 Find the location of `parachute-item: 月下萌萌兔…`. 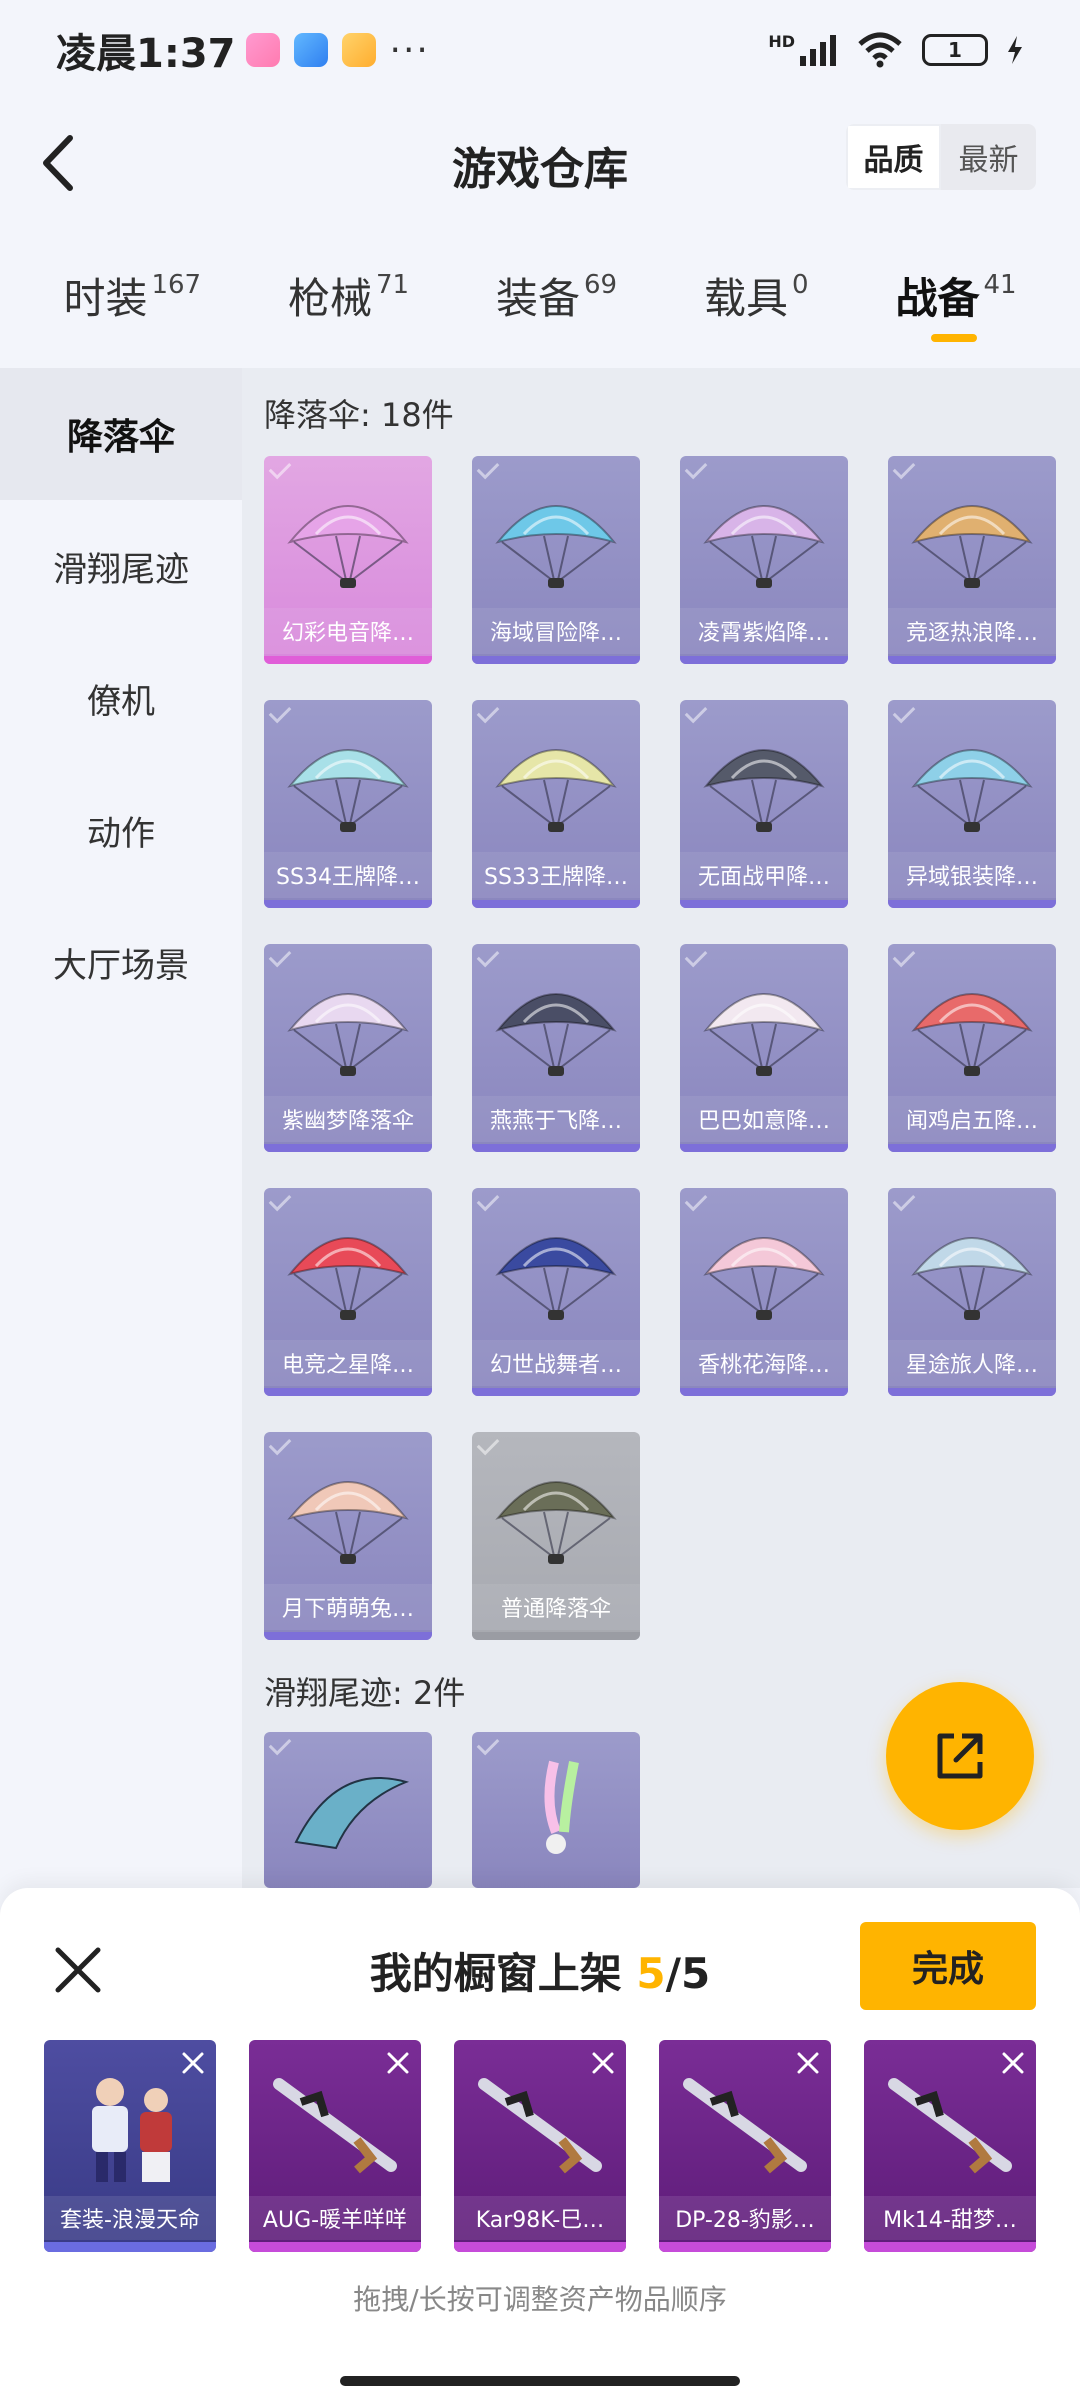

parachute-item: 月下萌萌兔… is located at coordinates (348, 1536).